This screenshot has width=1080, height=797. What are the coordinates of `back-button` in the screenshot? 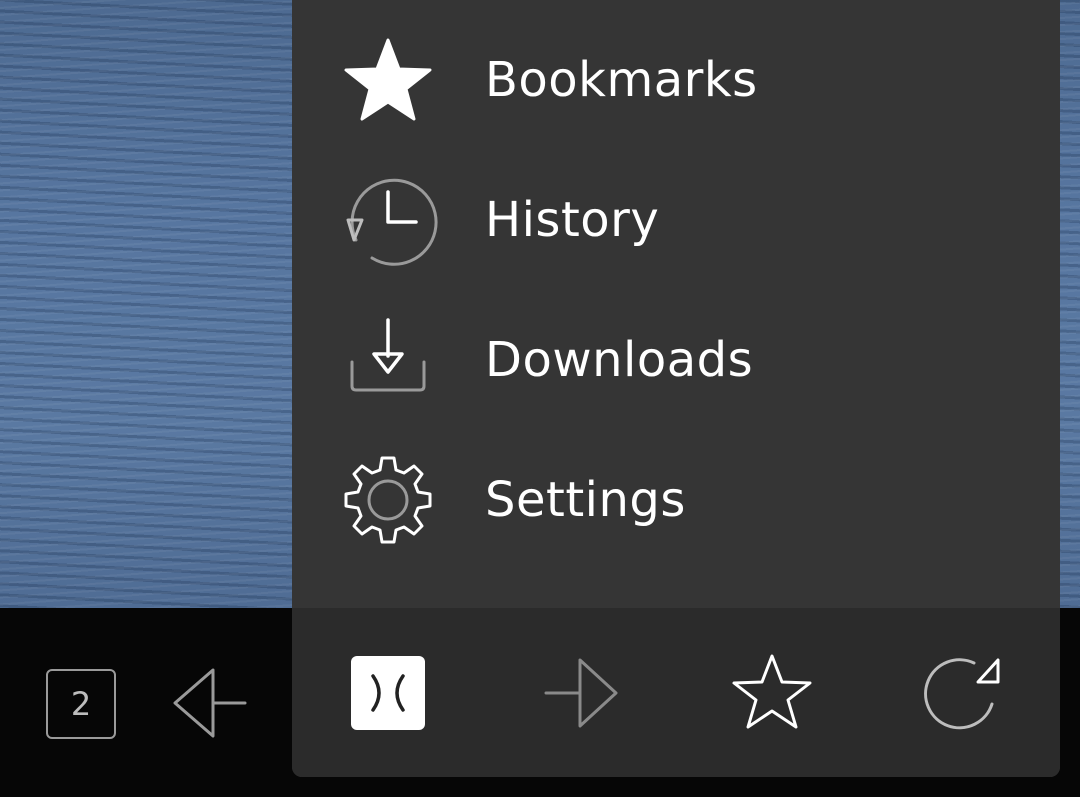 It's located at (210, 703).